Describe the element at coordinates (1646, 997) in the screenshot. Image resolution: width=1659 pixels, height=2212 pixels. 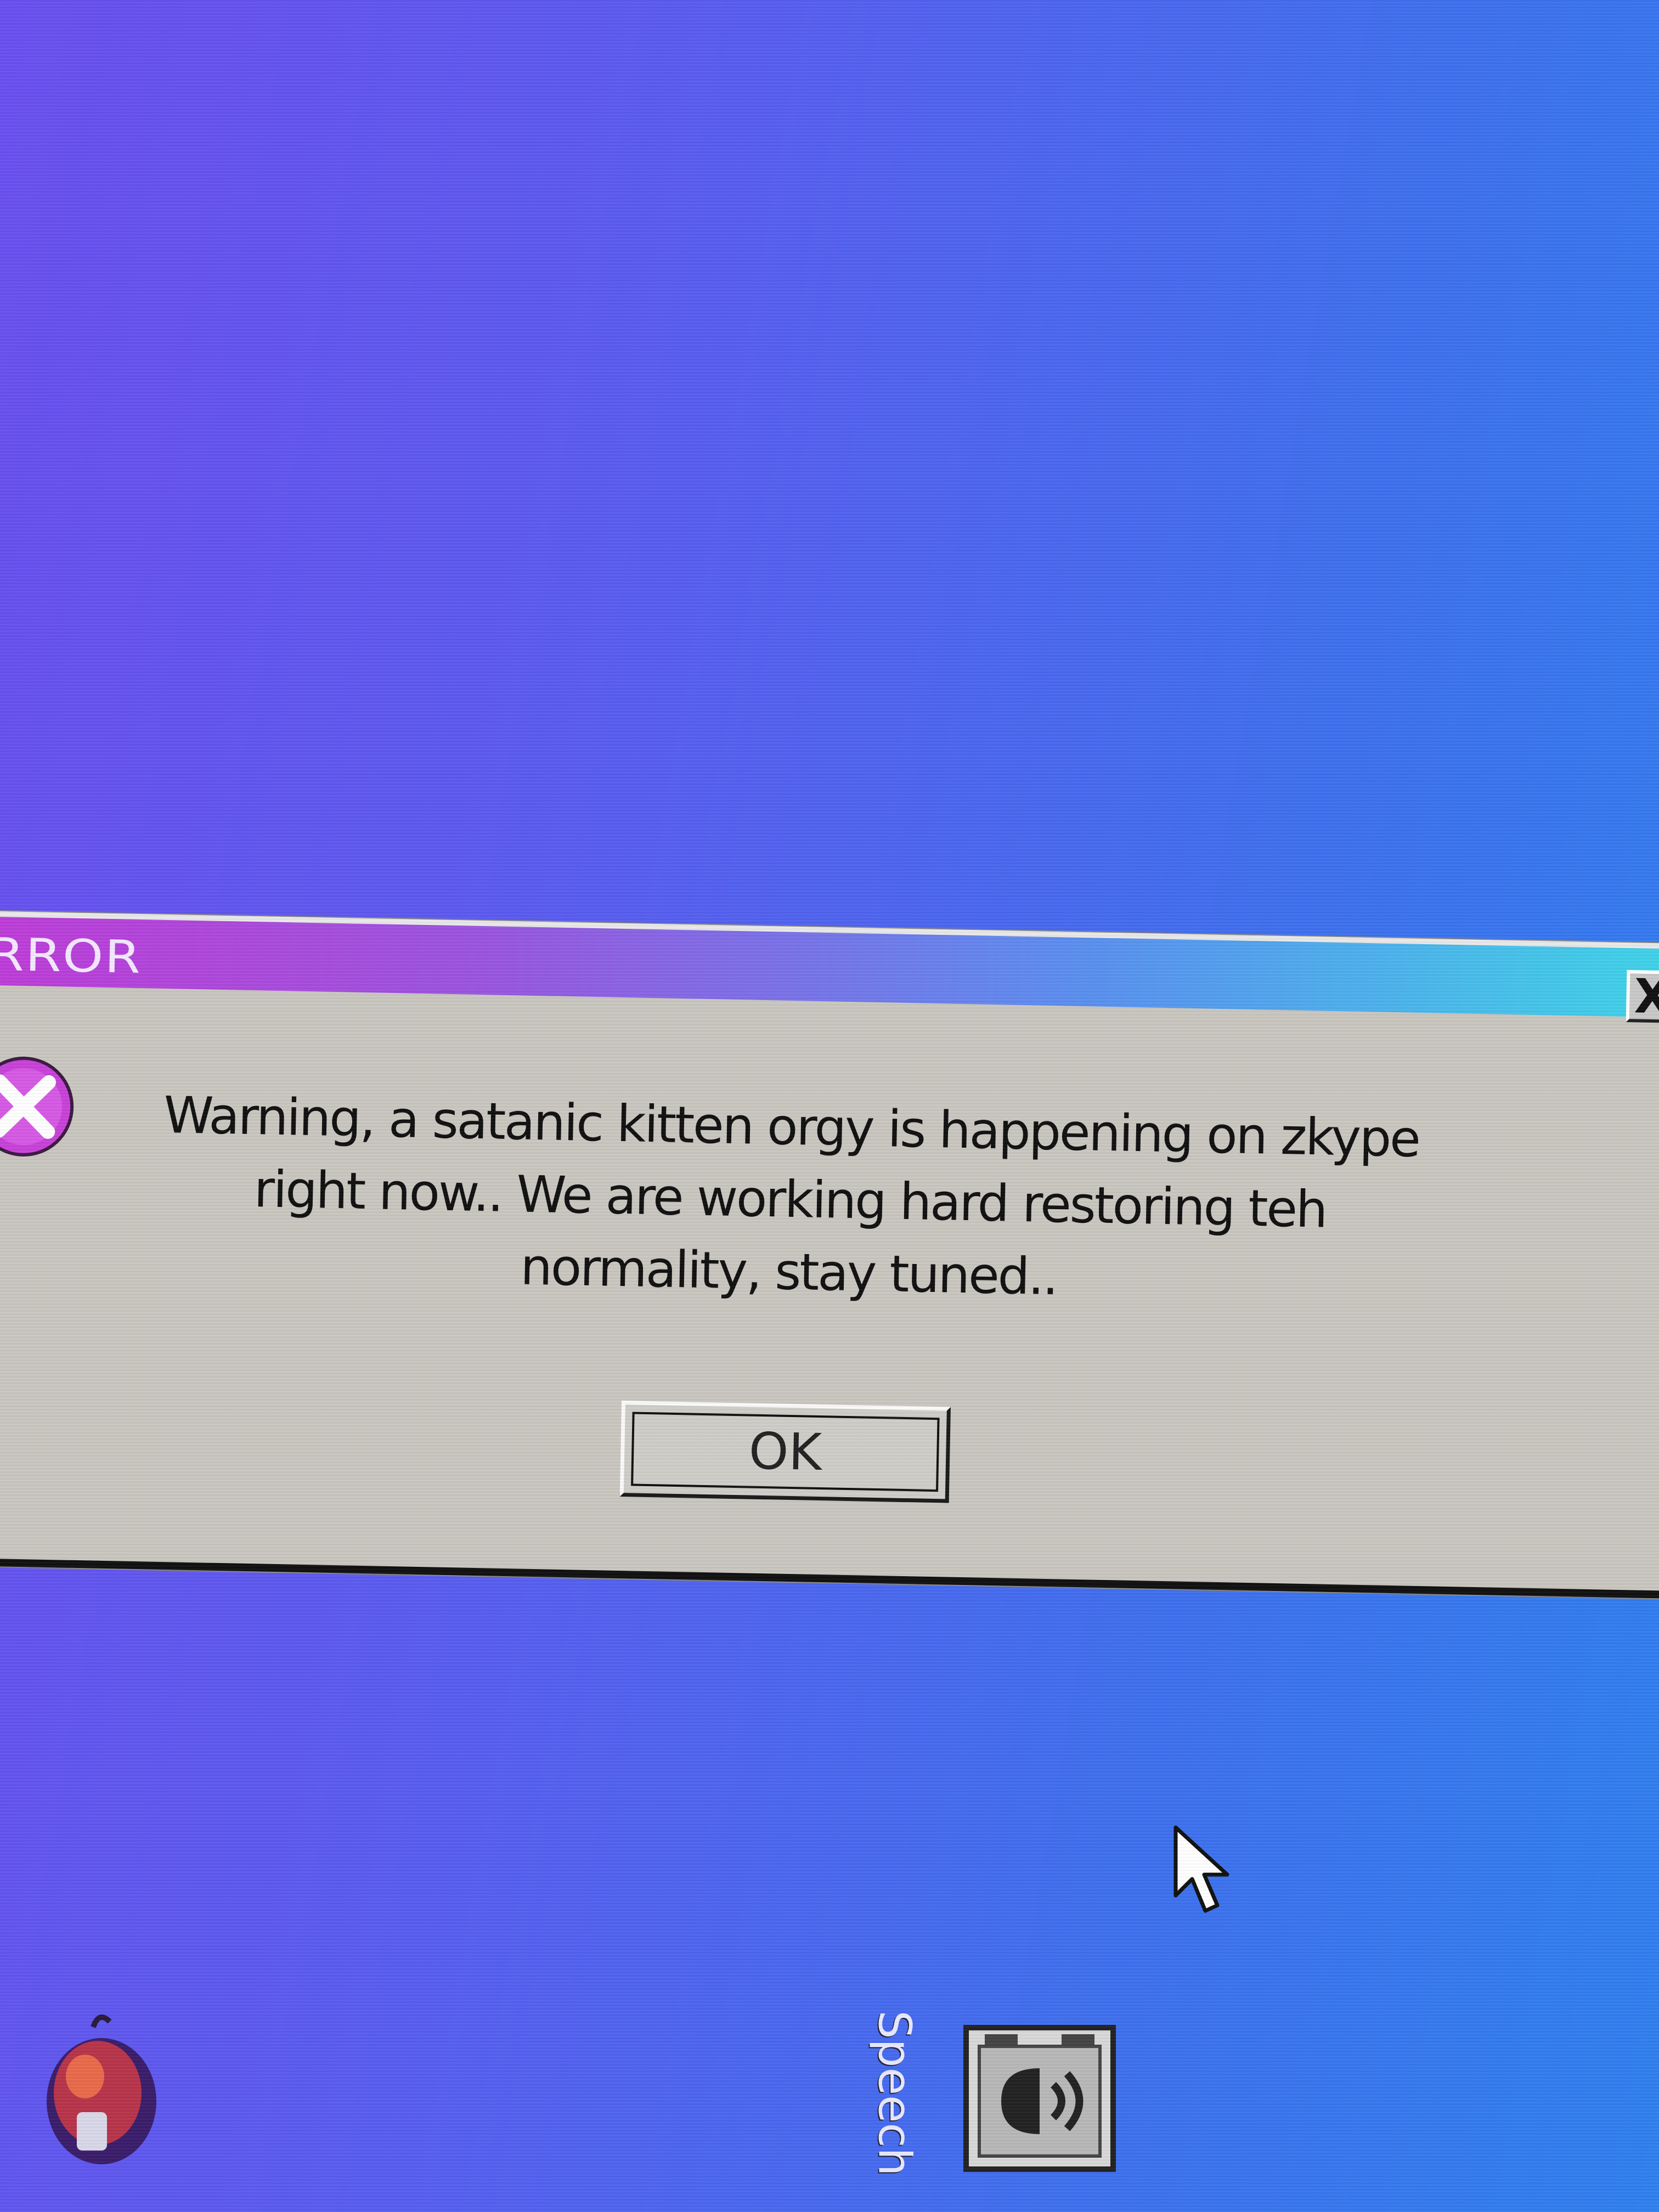
I see `close-icon: X` at that location.